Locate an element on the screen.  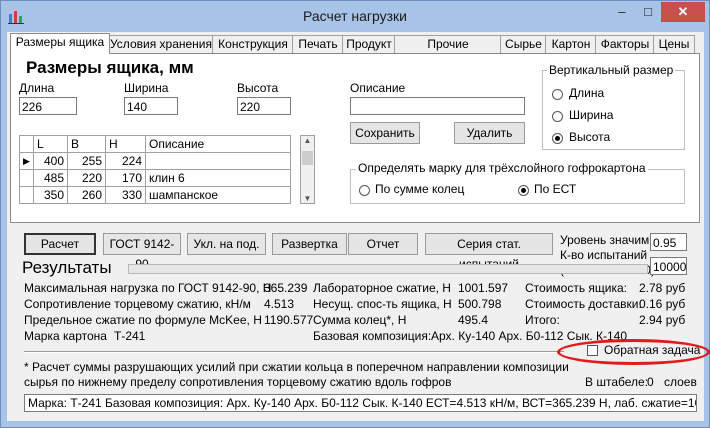
table-row: ▶ 400 255 224 is located at coordinates (155, 161).